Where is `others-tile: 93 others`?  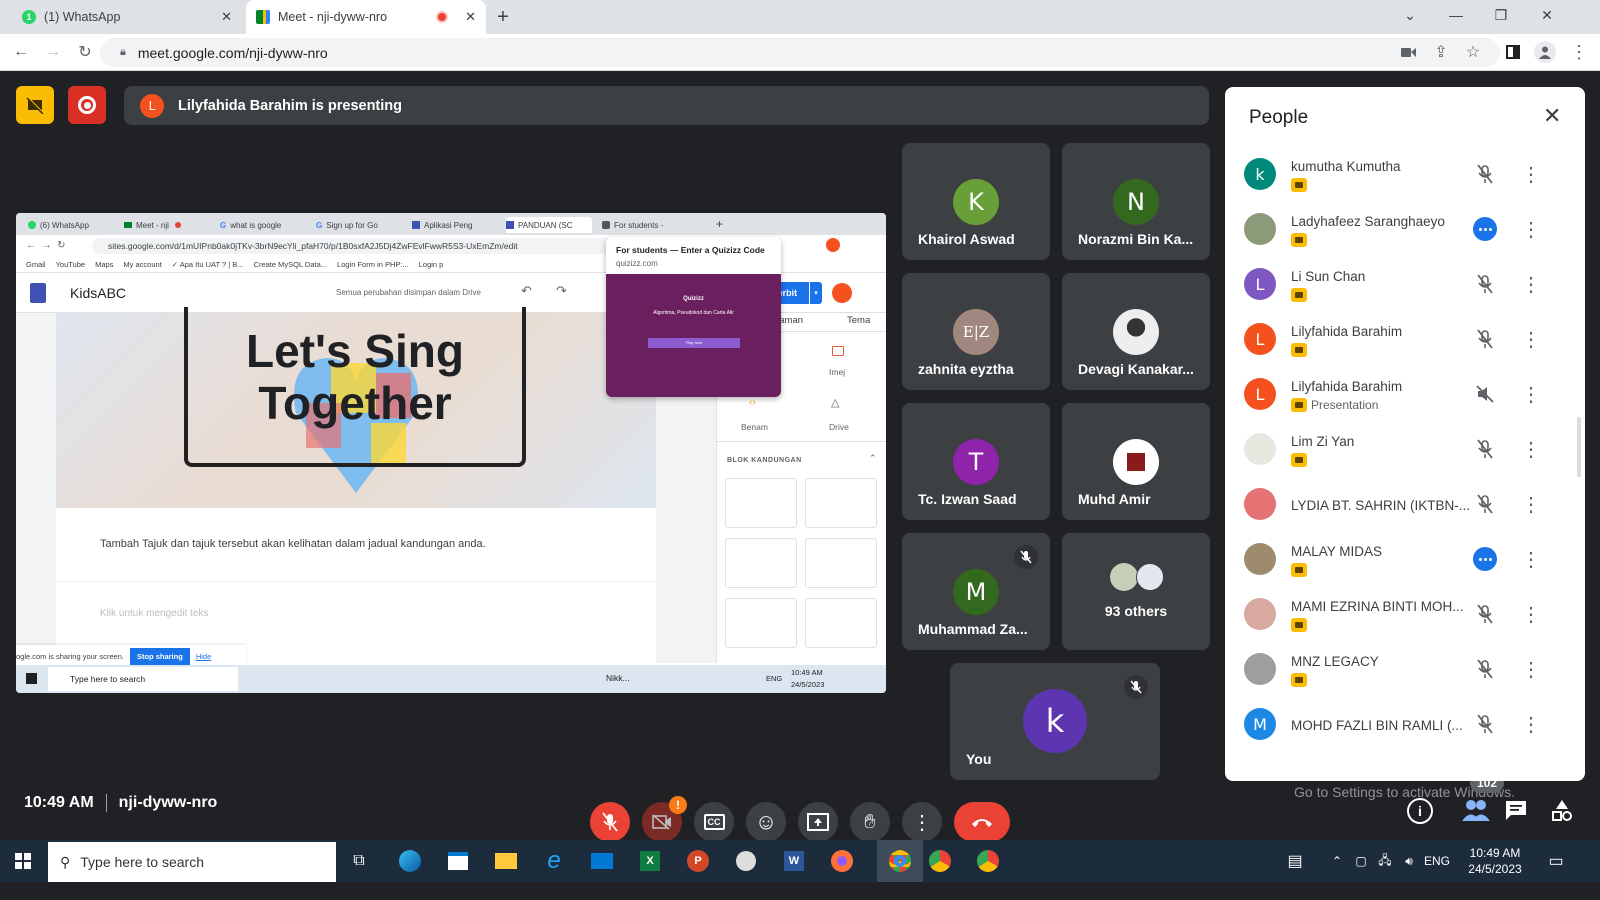 others-tile: 93 others is located at coordinates (1136, 591).